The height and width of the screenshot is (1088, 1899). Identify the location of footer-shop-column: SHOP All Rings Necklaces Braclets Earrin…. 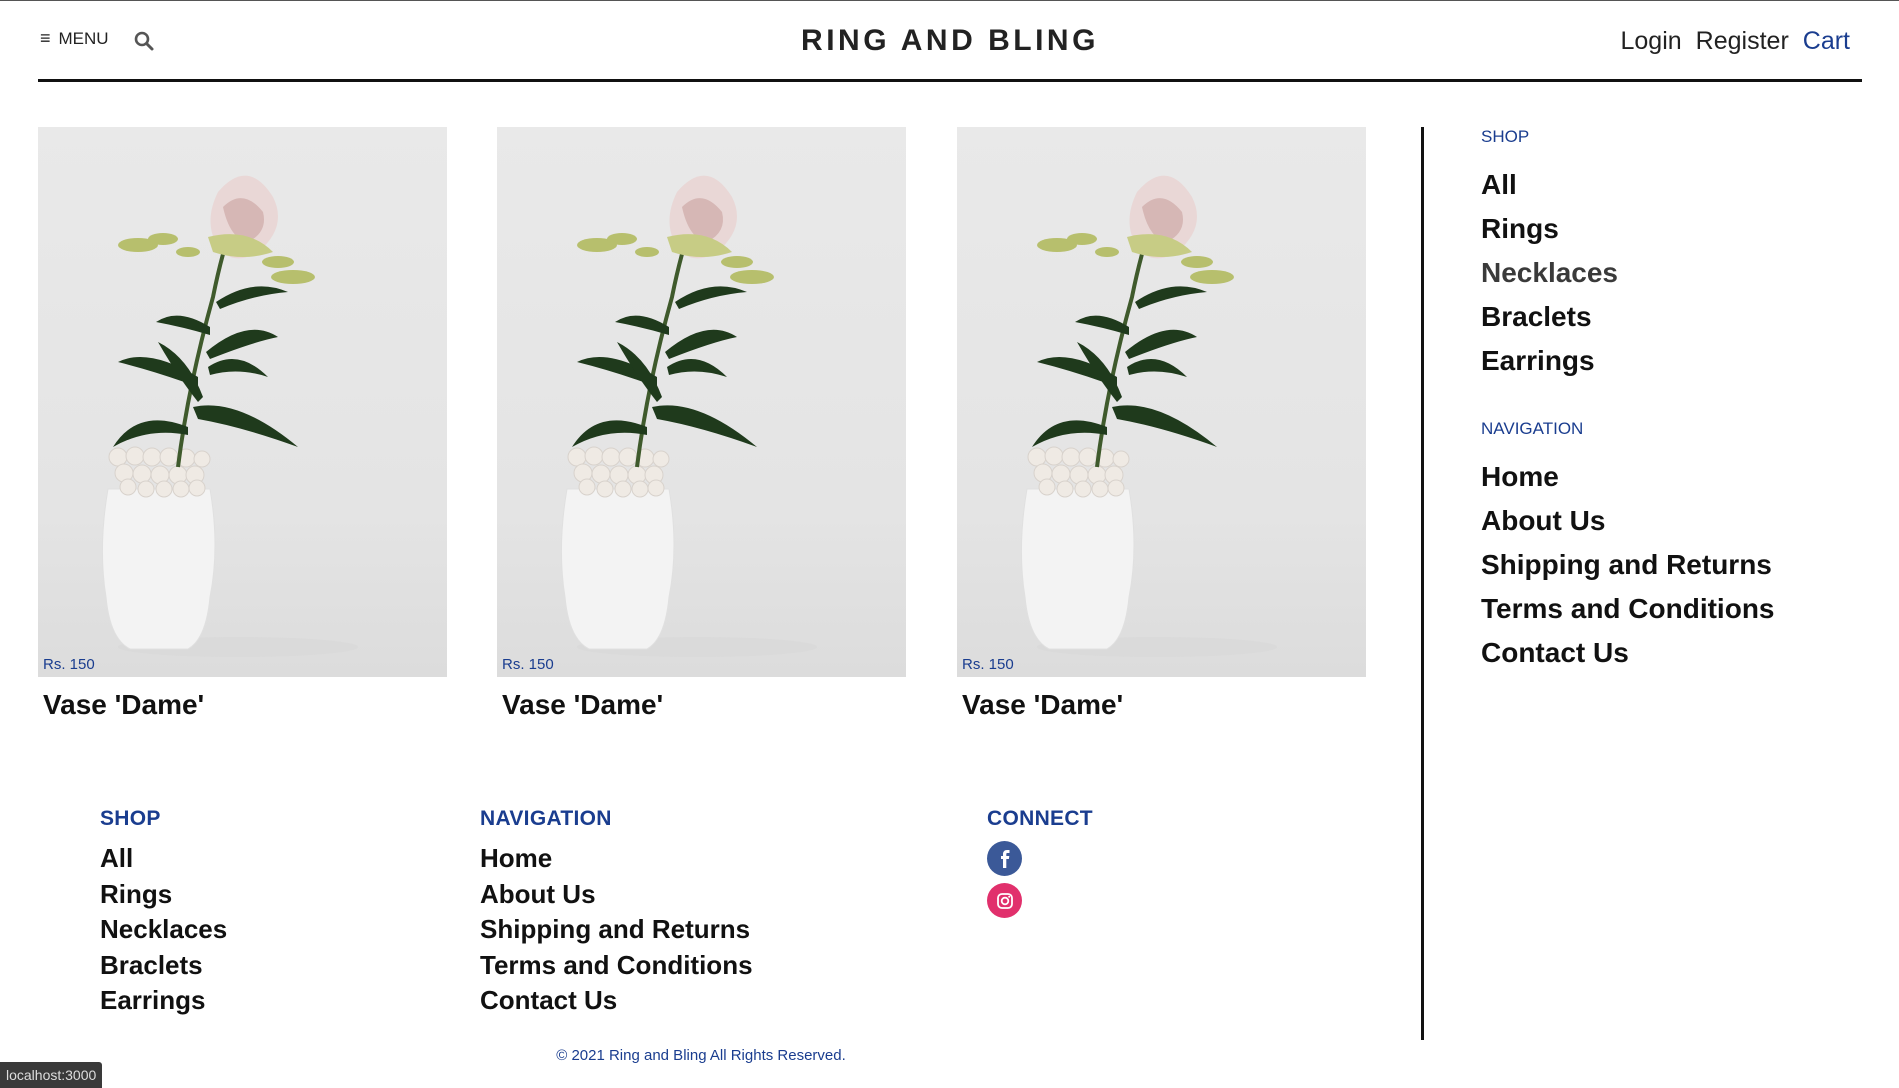
(163, 913).